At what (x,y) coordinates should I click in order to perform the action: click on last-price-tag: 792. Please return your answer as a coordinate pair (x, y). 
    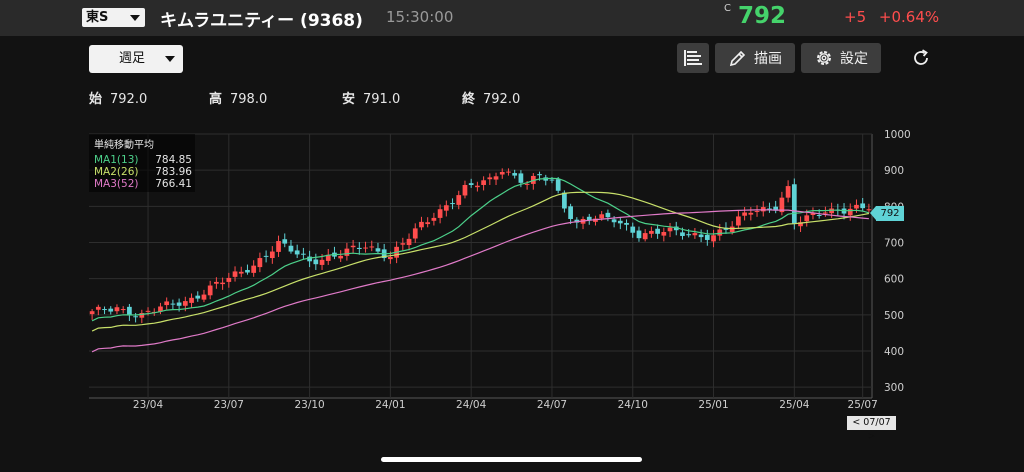
    Looking at the image, I should click on (887, 213).